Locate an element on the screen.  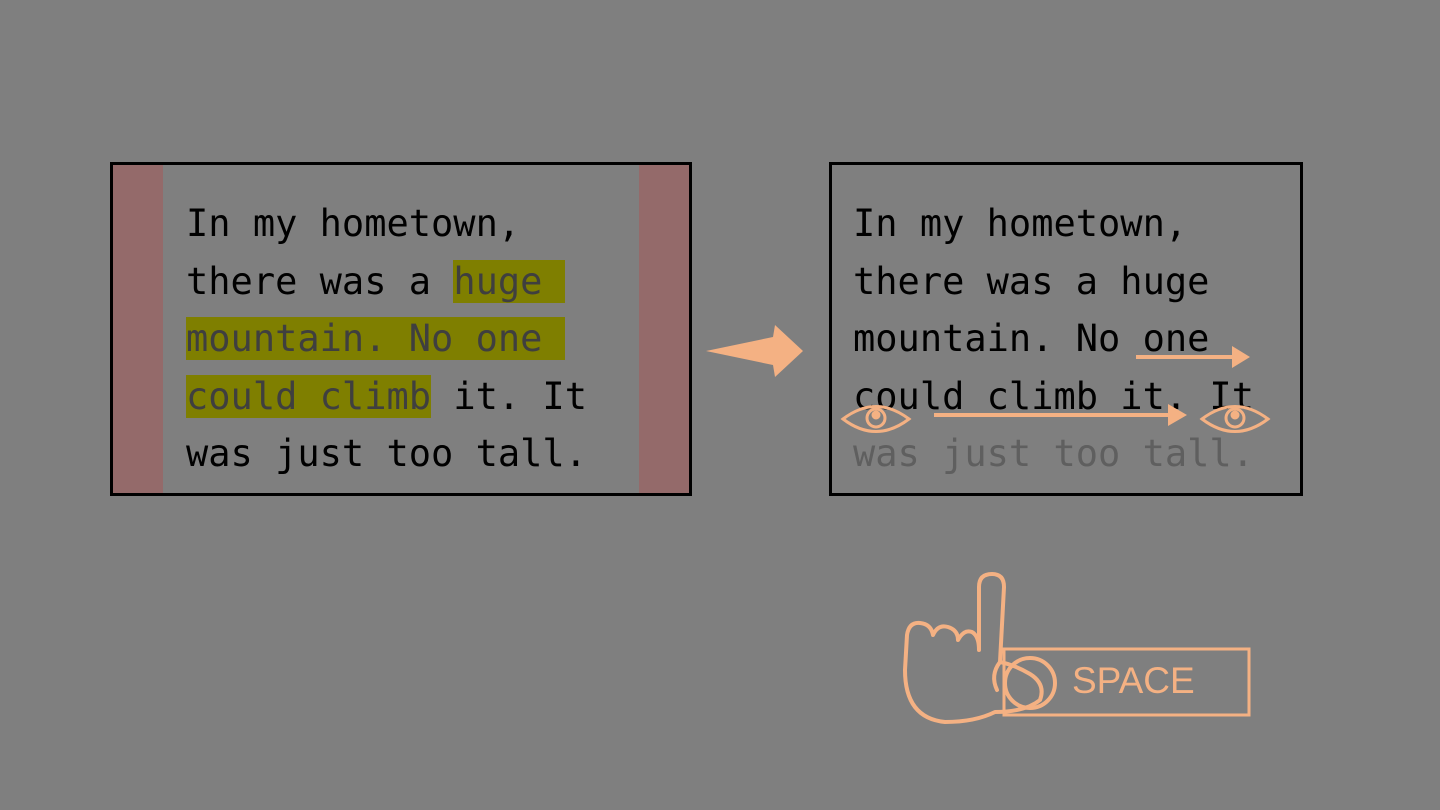
space-key-label: SPACE is located at coordinates (1133, 680).